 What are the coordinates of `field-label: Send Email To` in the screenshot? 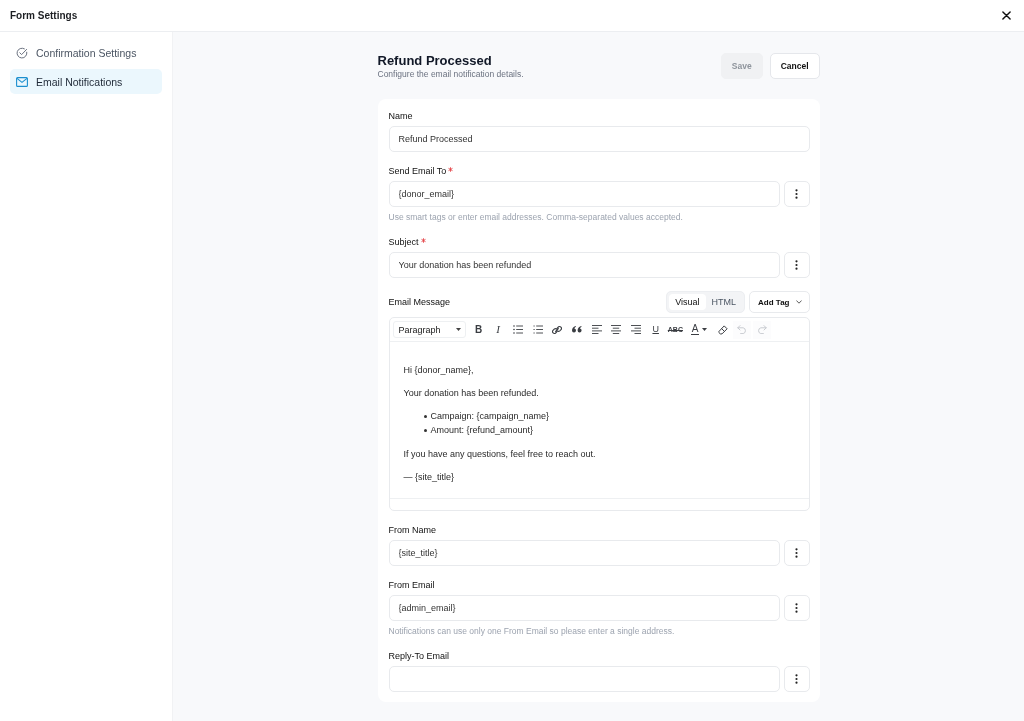 It's located at (417, 171).